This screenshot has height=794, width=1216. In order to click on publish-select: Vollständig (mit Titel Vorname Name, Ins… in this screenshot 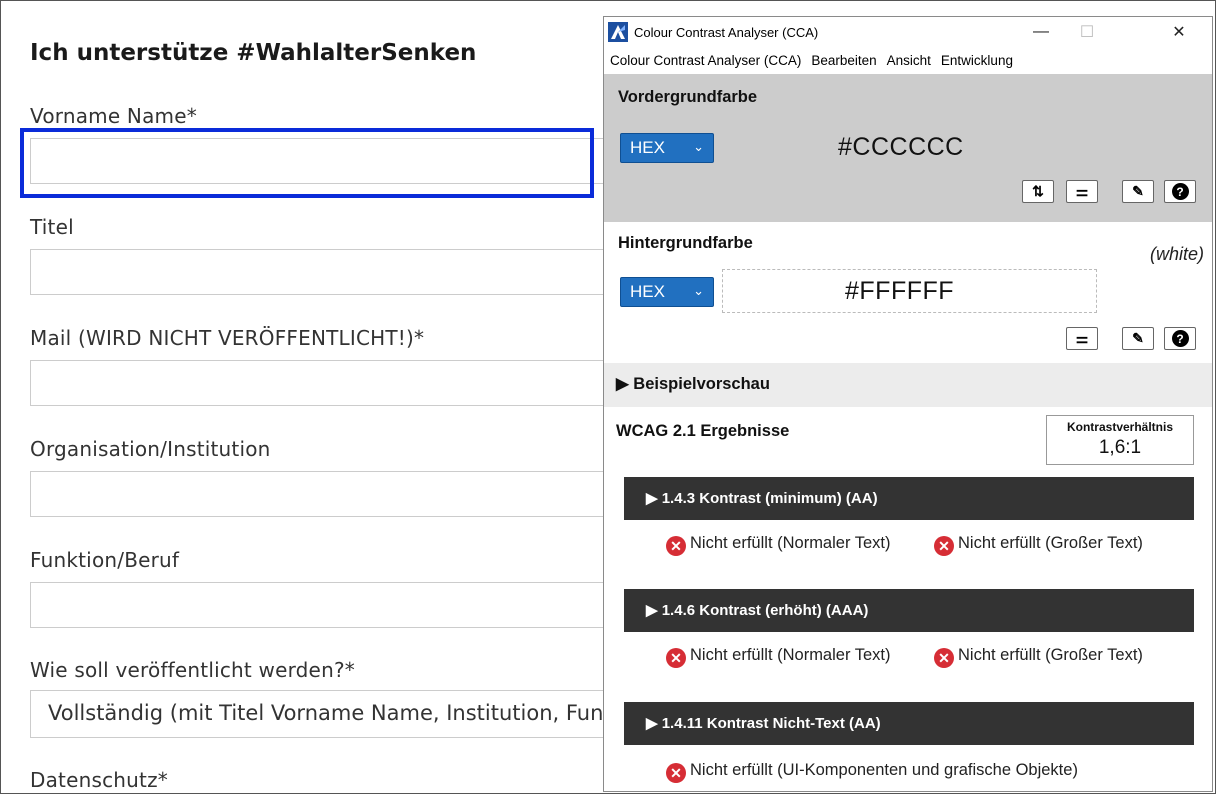, I will do `click(330, 714)`.